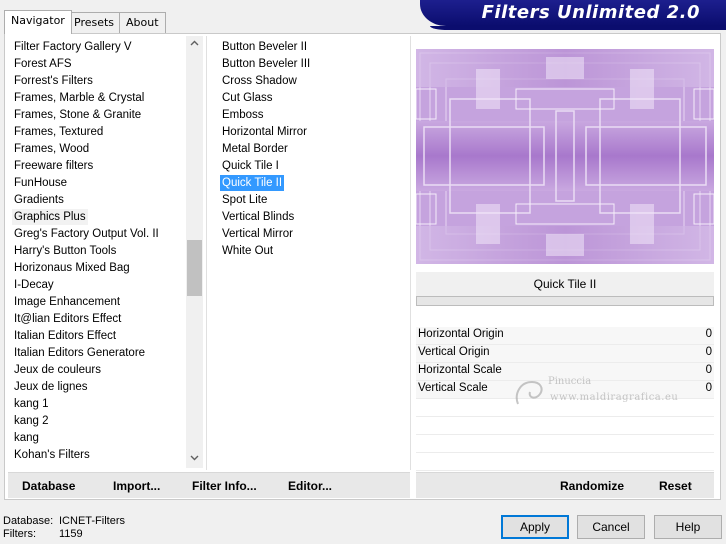  I want to click on filters-count-value: 1159, so click(71, 534).